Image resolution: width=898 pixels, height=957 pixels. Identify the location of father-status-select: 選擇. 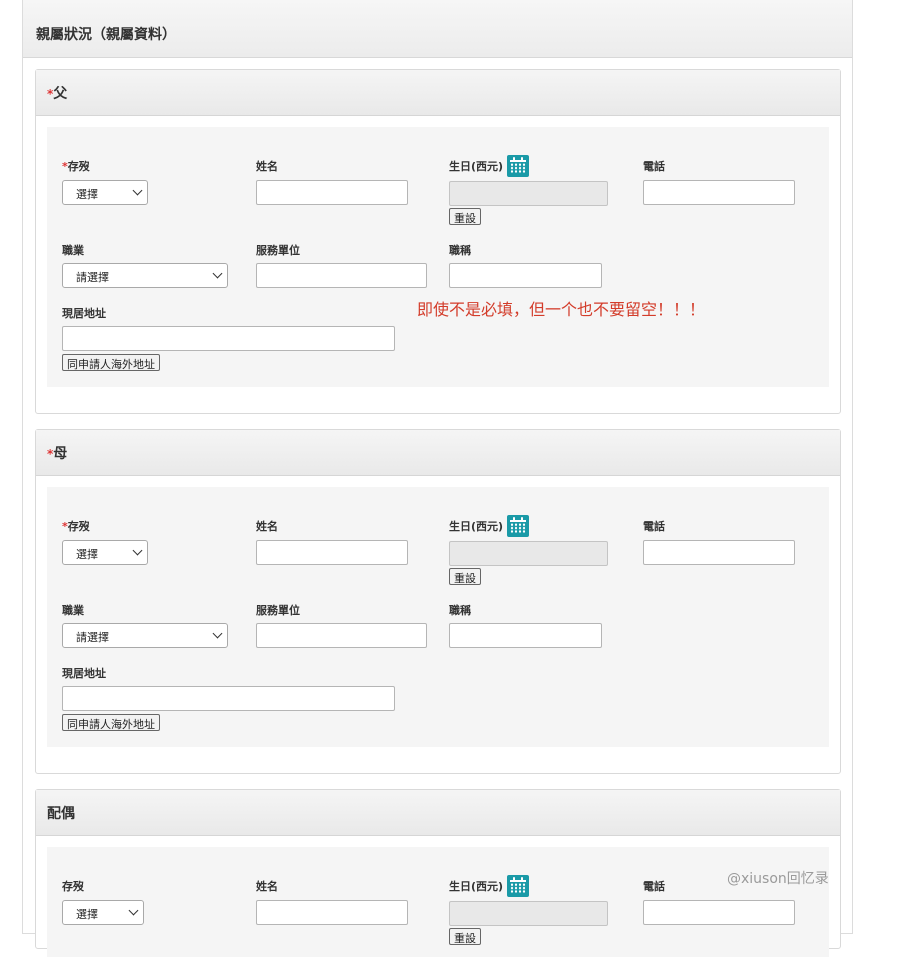
(105, 192).